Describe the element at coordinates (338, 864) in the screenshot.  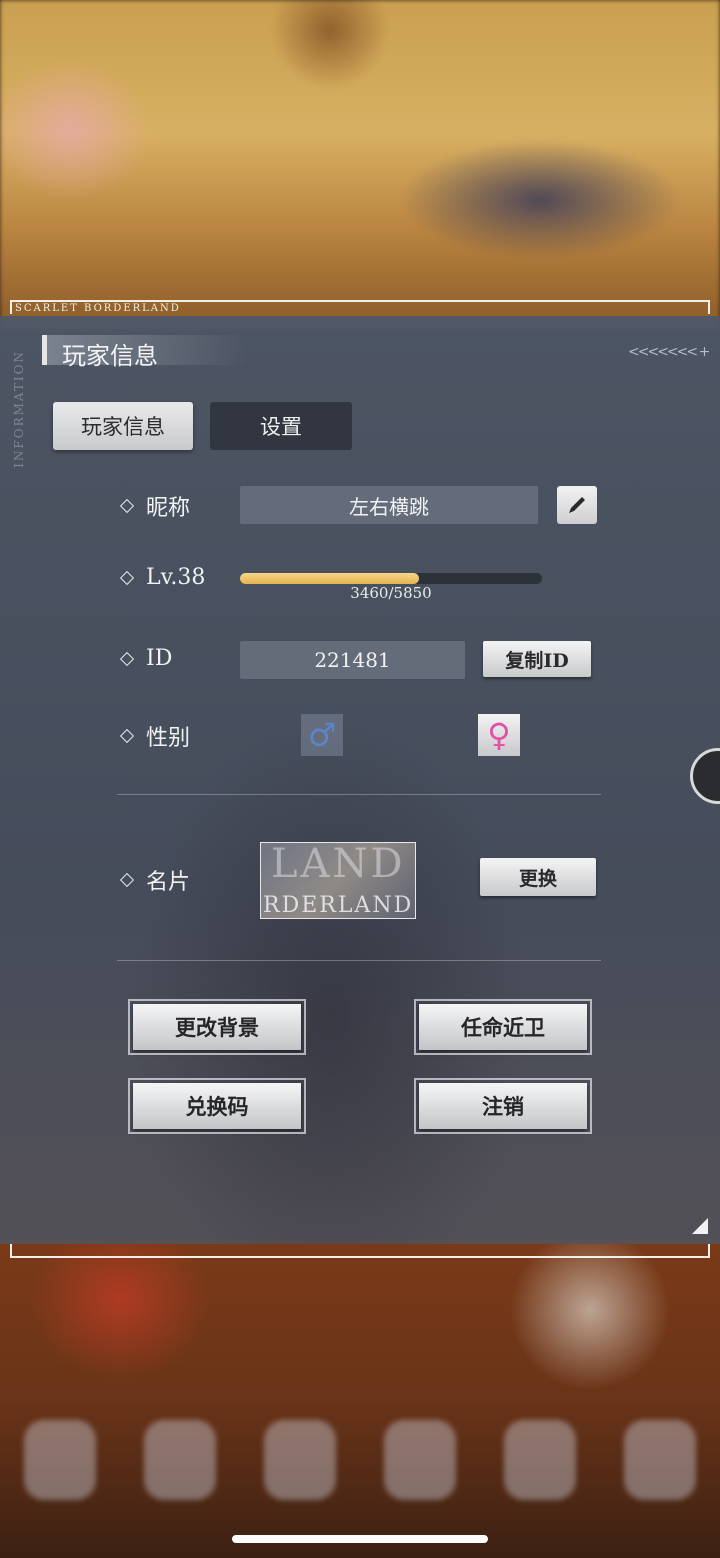
I see `card-preview-title: LAND` at that location.